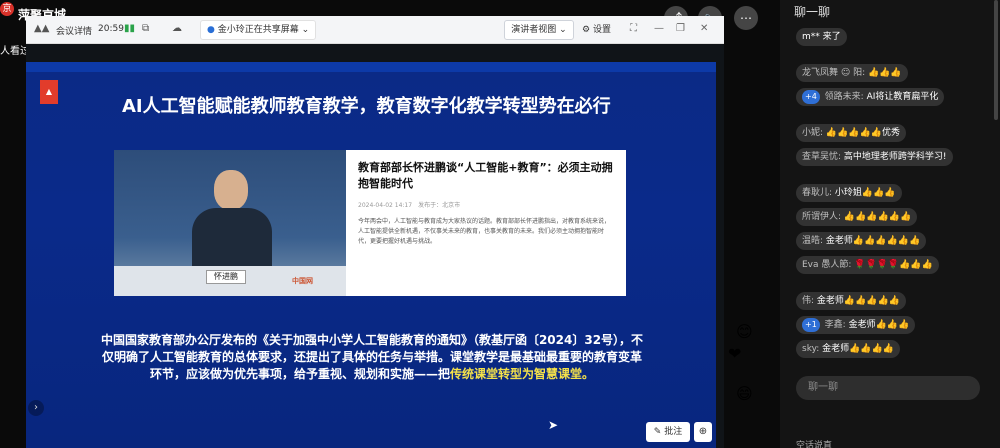  Describe the element at coordinates (852, 73) in the screenshot. I see `chat-message: 龙飞凤舞 ☺ 阳: 👍👍👍` at that location.